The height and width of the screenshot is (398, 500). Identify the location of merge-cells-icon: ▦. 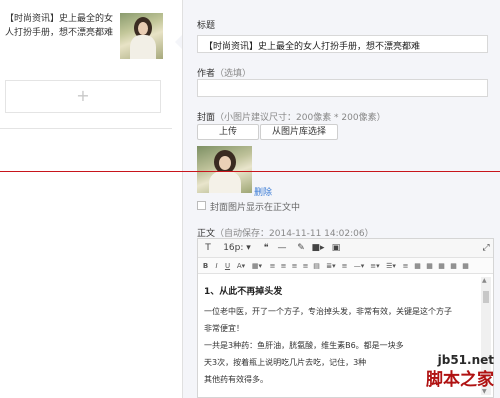
(465, 266).